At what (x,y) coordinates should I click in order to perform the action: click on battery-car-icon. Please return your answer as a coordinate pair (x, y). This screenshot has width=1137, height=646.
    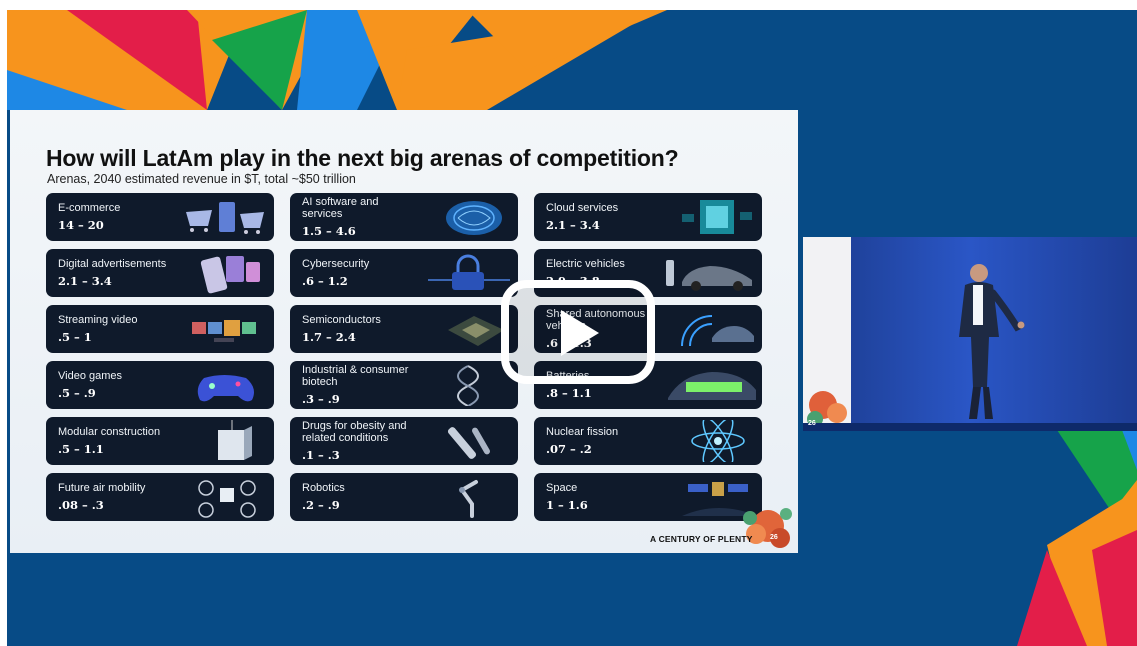
    Looking at the image, I should click on (712, 386).